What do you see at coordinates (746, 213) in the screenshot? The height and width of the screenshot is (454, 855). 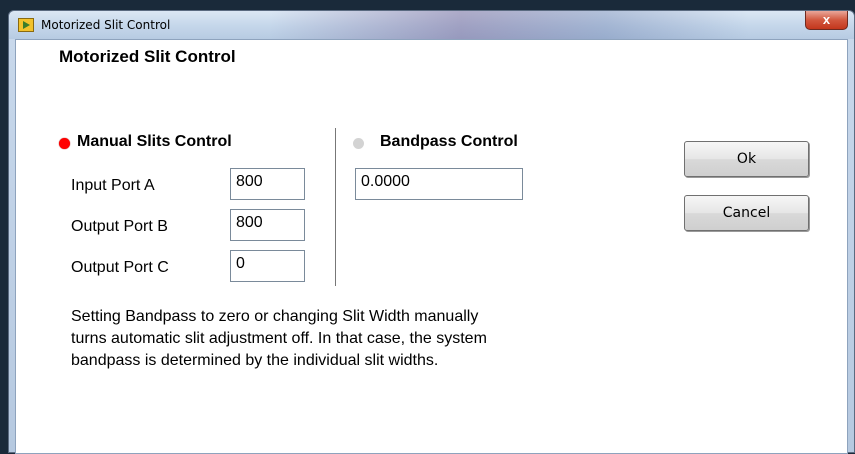 I see `cancel-button: Cancel` at bounding box center [746, 213].